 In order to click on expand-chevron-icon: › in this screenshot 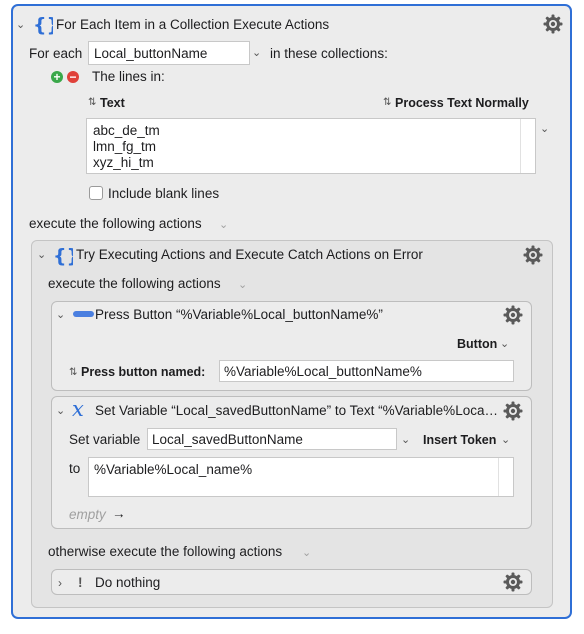, I will do `click(60, 583)`.